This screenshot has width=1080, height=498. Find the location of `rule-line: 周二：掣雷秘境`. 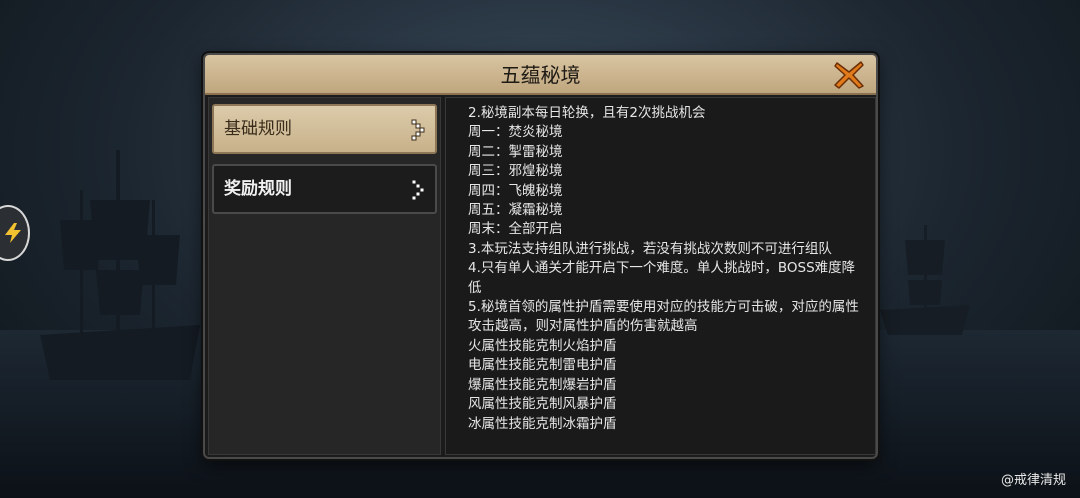

rule-line: 周二：掣雷秘境 is located at coordinates (515, 151).